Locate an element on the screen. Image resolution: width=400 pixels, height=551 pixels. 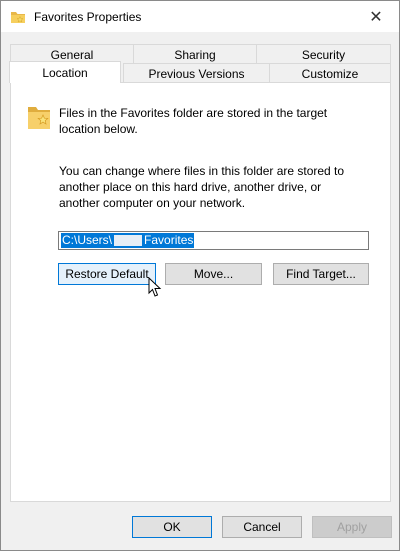
tab-label: Security is located at coordinates (323, 54).